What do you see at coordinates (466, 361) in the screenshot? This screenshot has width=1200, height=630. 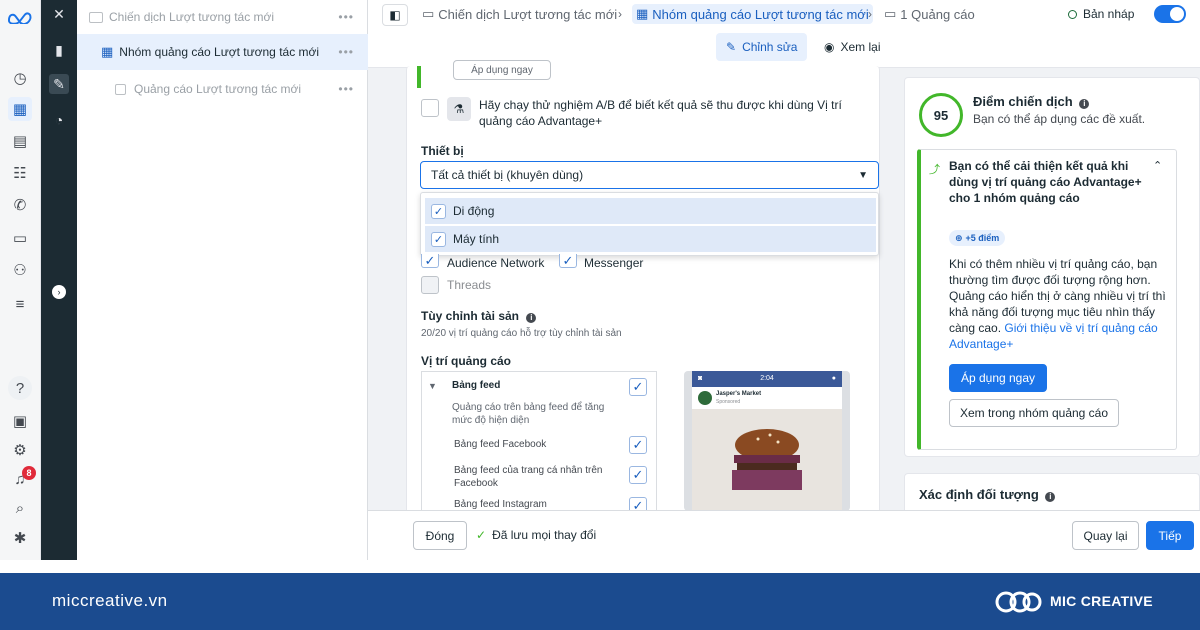 I see `placements-title: Vị trí quảng cáo` at bounding box center [466, 361].